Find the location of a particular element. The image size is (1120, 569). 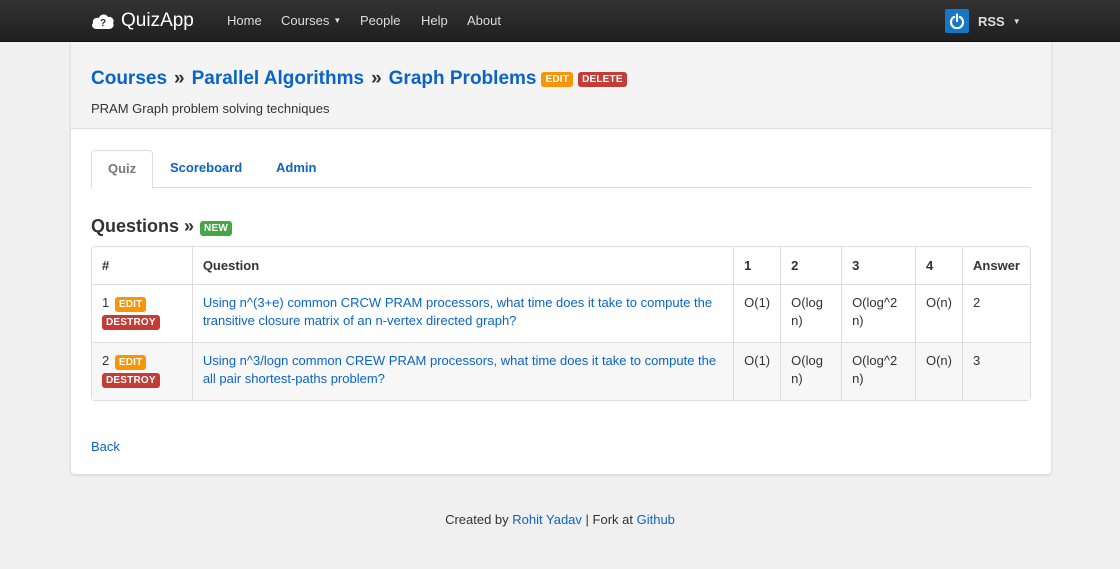

col-option-2: 2 is located at coordinates (810, 265).